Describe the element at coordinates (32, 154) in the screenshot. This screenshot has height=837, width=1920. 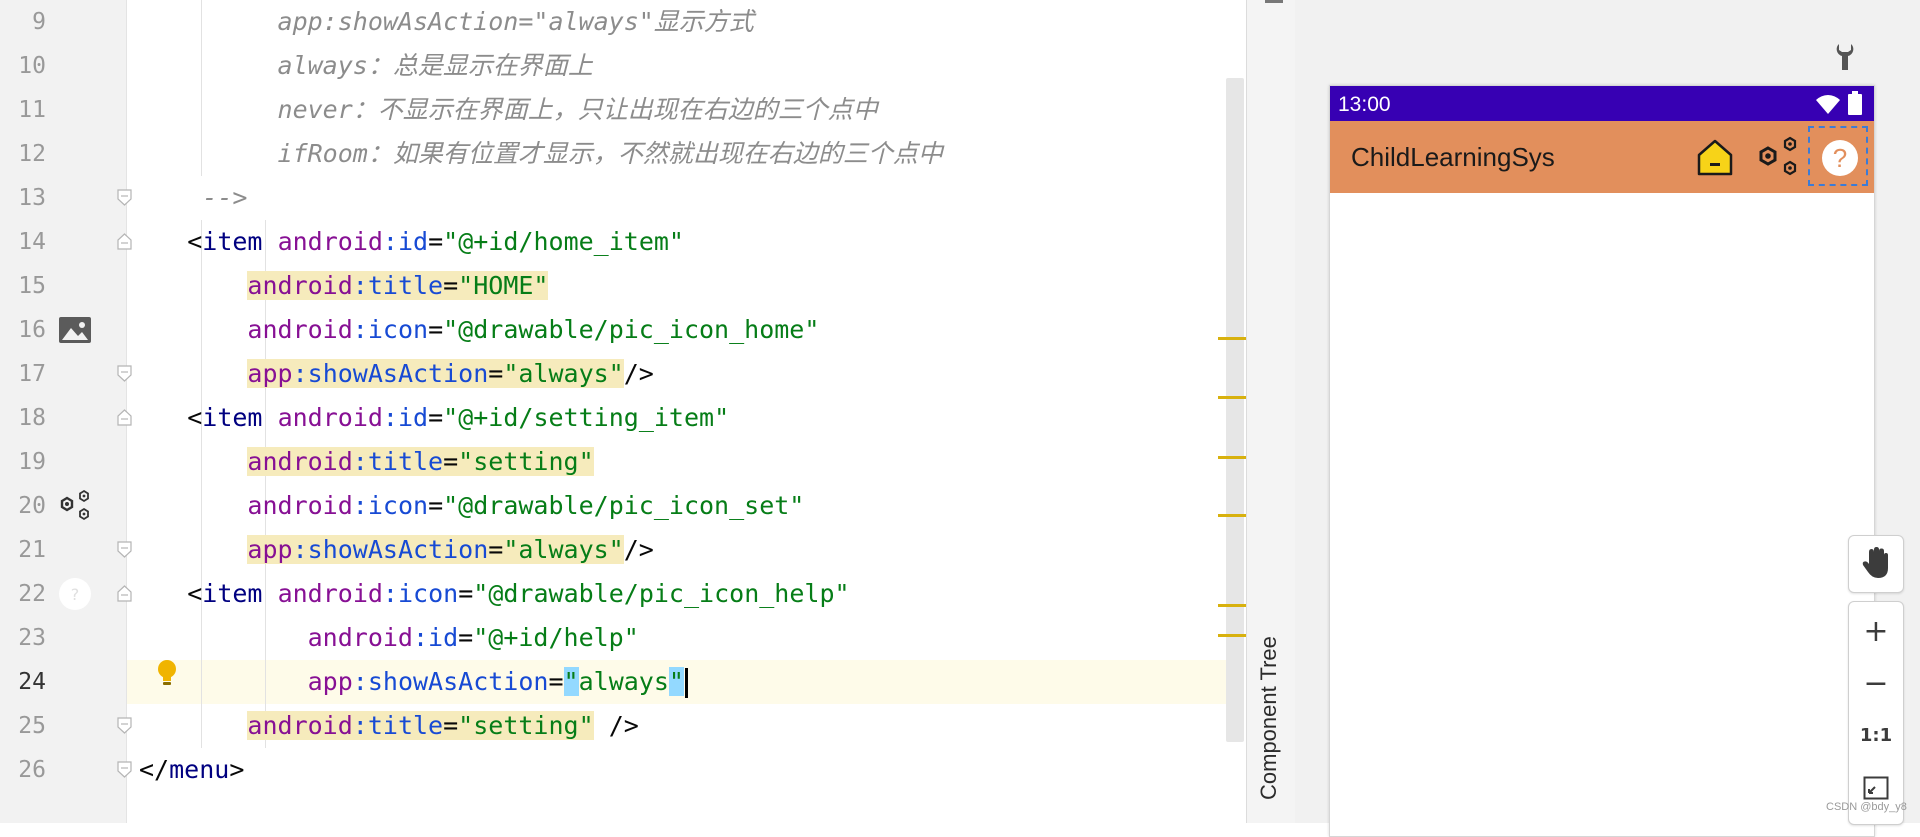
I see `line-number: 12` at that location.